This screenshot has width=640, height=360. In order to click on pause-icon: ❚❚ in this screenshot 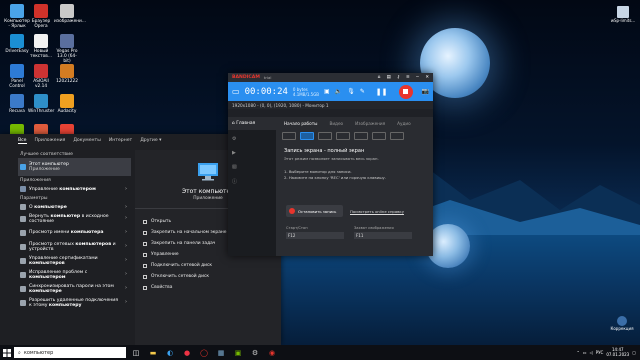, I will do `click(382, 92)`.